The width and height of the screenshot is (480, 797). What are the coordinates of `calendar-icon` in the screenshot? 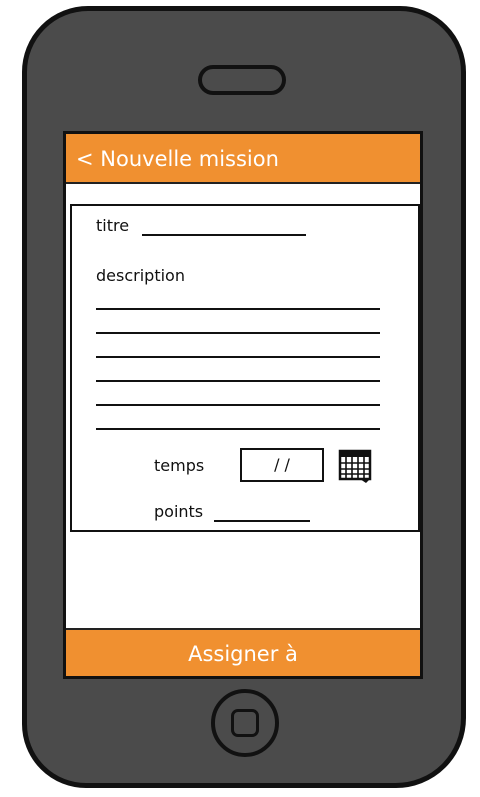 It's located at (356, 466).